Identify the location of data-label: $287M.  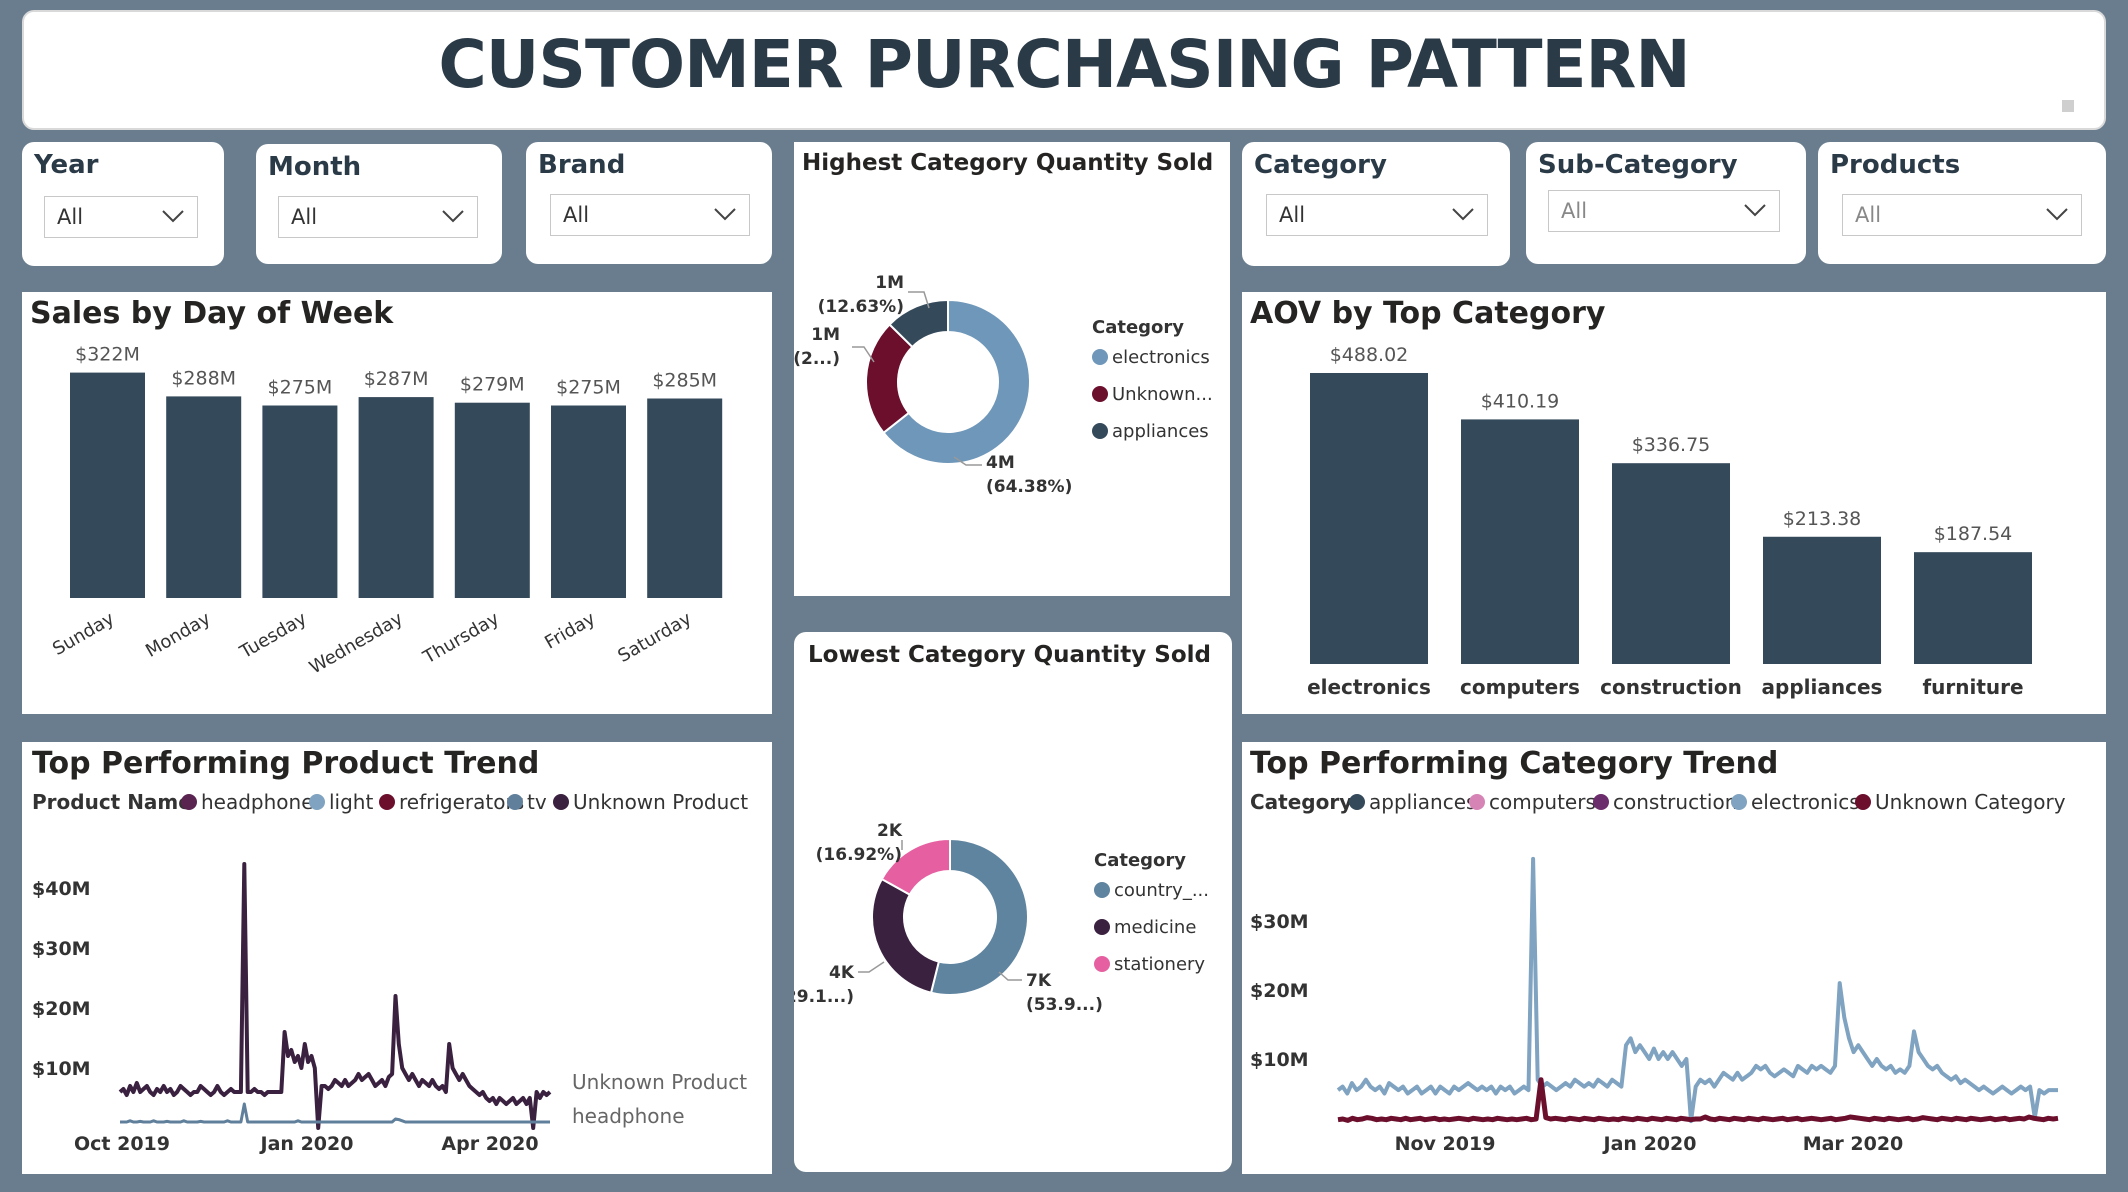
(396, 379).